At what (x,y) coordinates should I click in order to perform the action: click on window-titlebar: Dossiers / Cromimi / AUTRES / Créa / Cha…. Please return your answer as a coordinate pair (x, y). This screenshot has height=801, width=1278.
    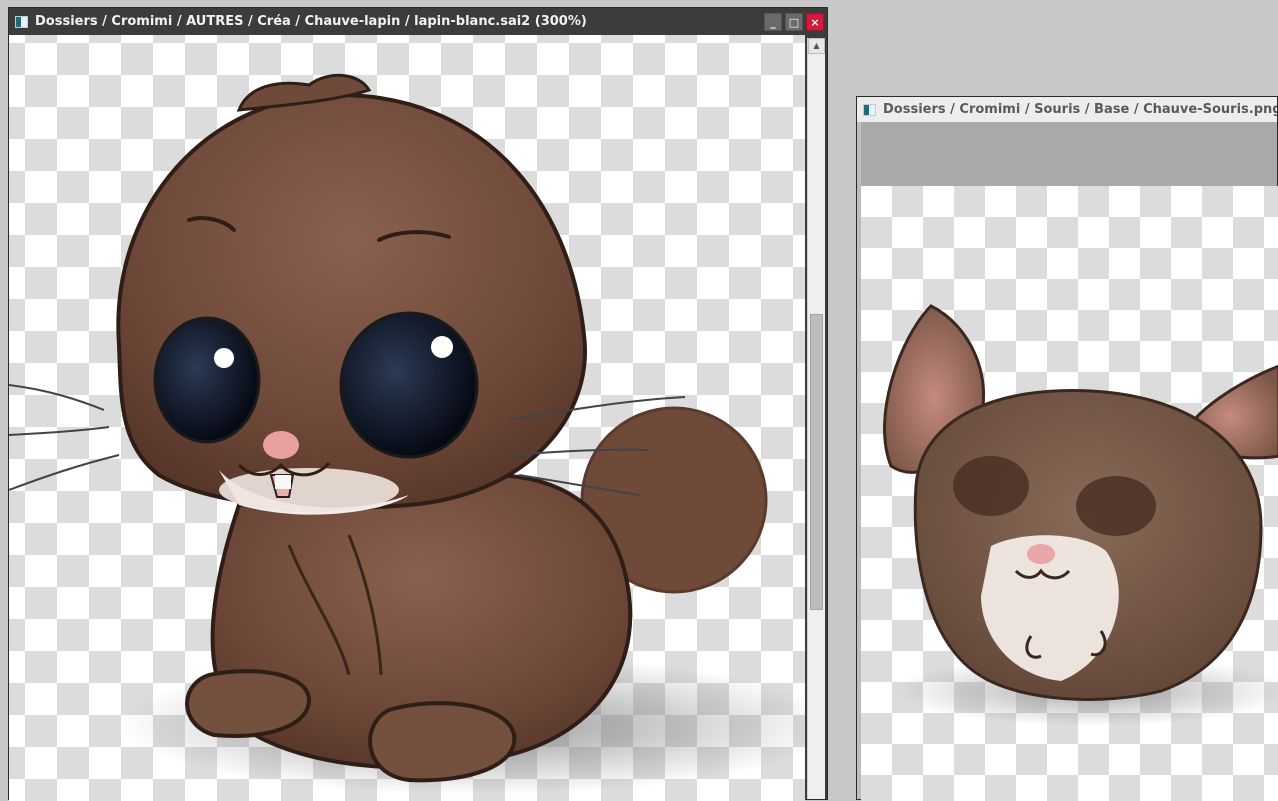
    Looking at the image, I should click on (418, 21).